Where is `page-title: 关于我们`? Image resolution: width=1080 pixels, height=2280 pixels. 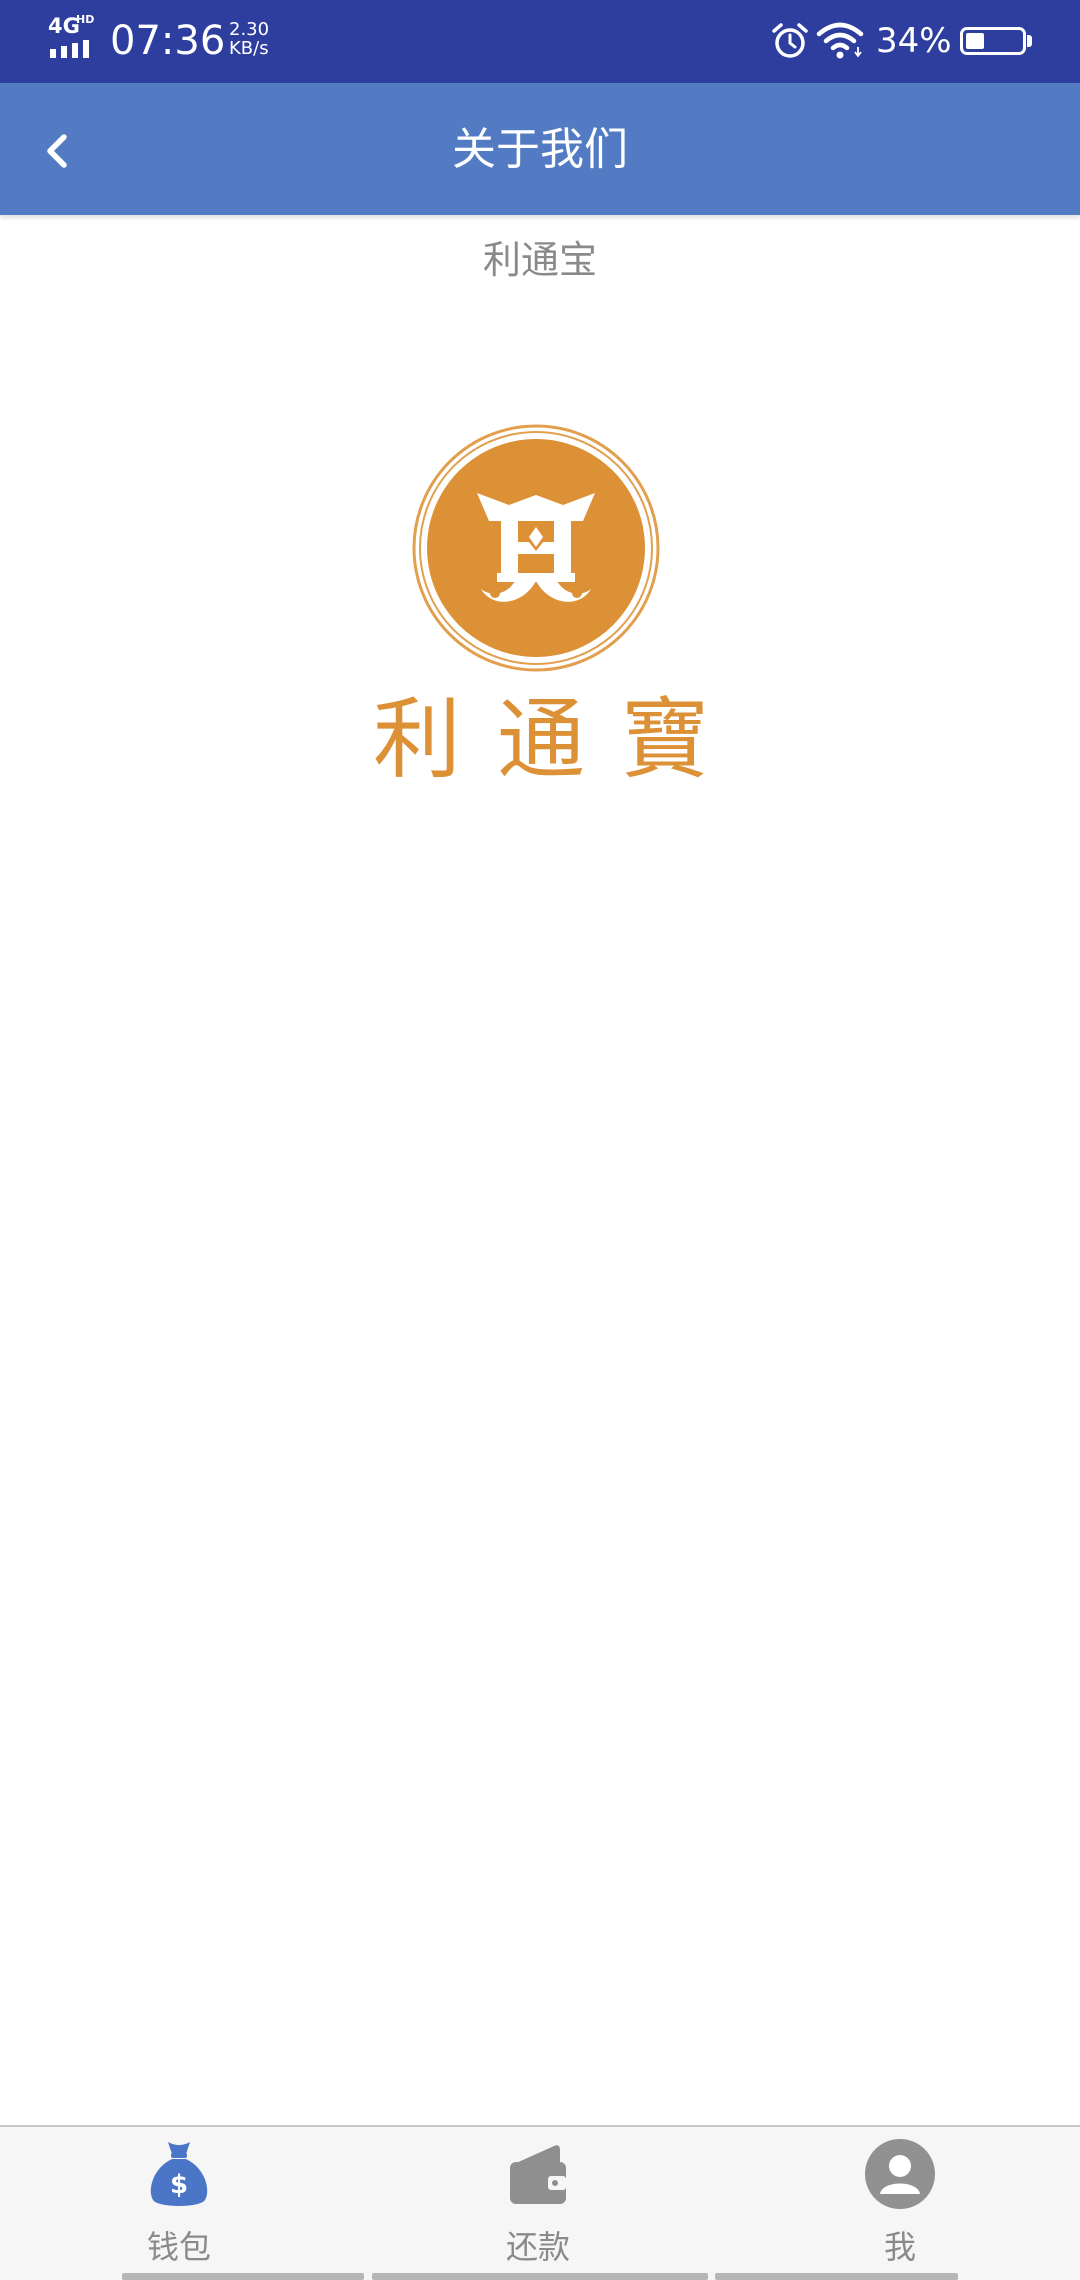 page-title: 关于我们 is located at coordinates (540, 149).